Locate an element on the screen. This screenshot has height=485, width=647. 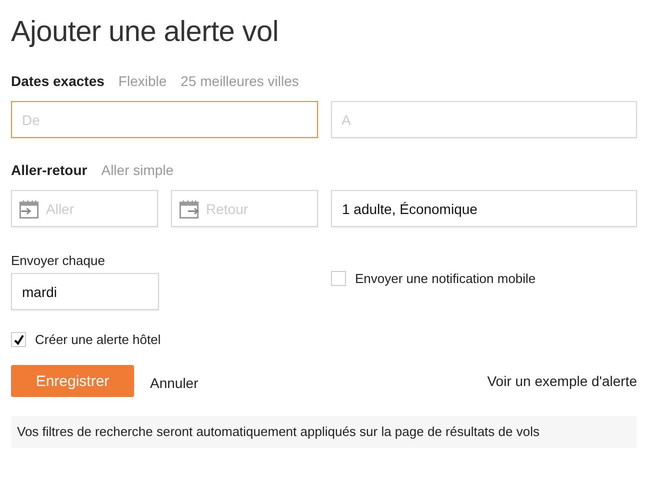
day-field: mardi is located at coordinates (85, 291).